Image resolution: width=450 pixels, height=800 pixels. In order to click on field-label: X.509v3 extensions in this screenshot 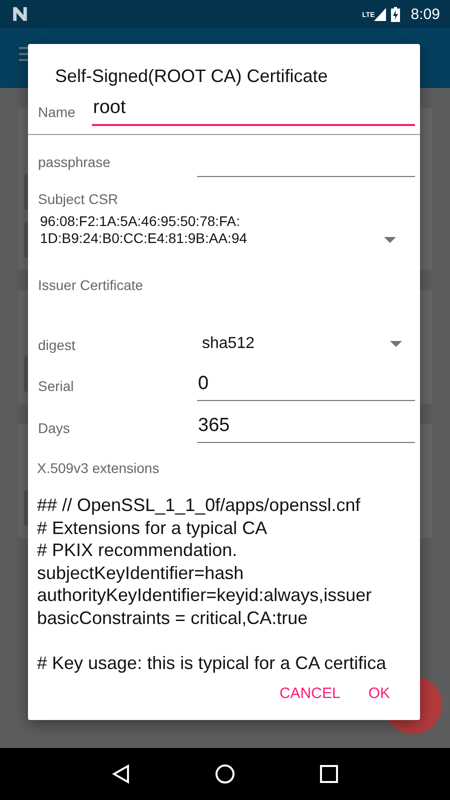, I will do `click(98, 468)`.